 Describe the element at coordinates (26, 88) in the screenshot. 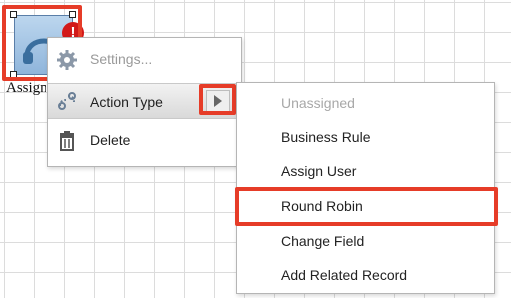

I see `node-label: Assign` at that location.